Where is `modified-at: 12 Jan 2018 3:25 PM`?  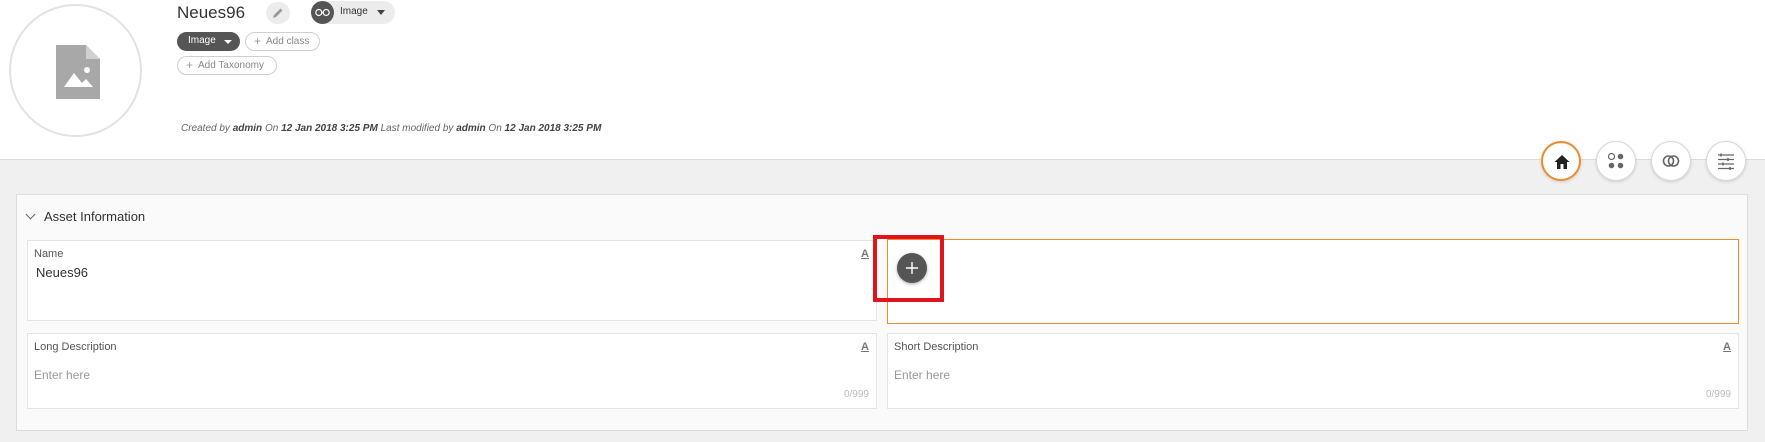
modified-at: 12 Jan 2018 3:25 PM is located at coordinates (553, 128).